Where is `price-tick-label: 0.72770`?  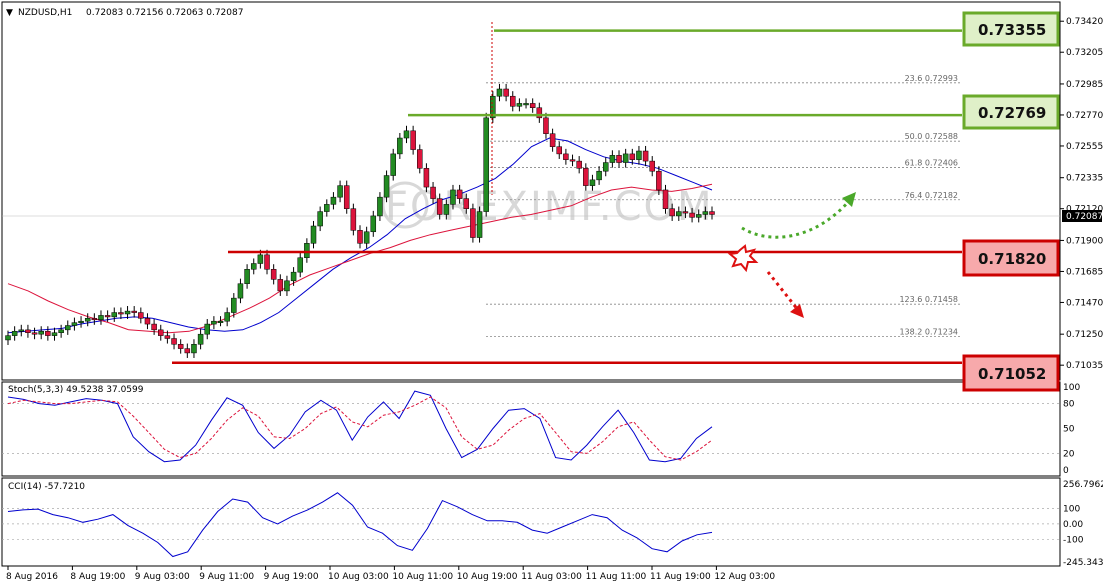
price-tick-label: 0.72770 is located at coordinates (1084, 116).